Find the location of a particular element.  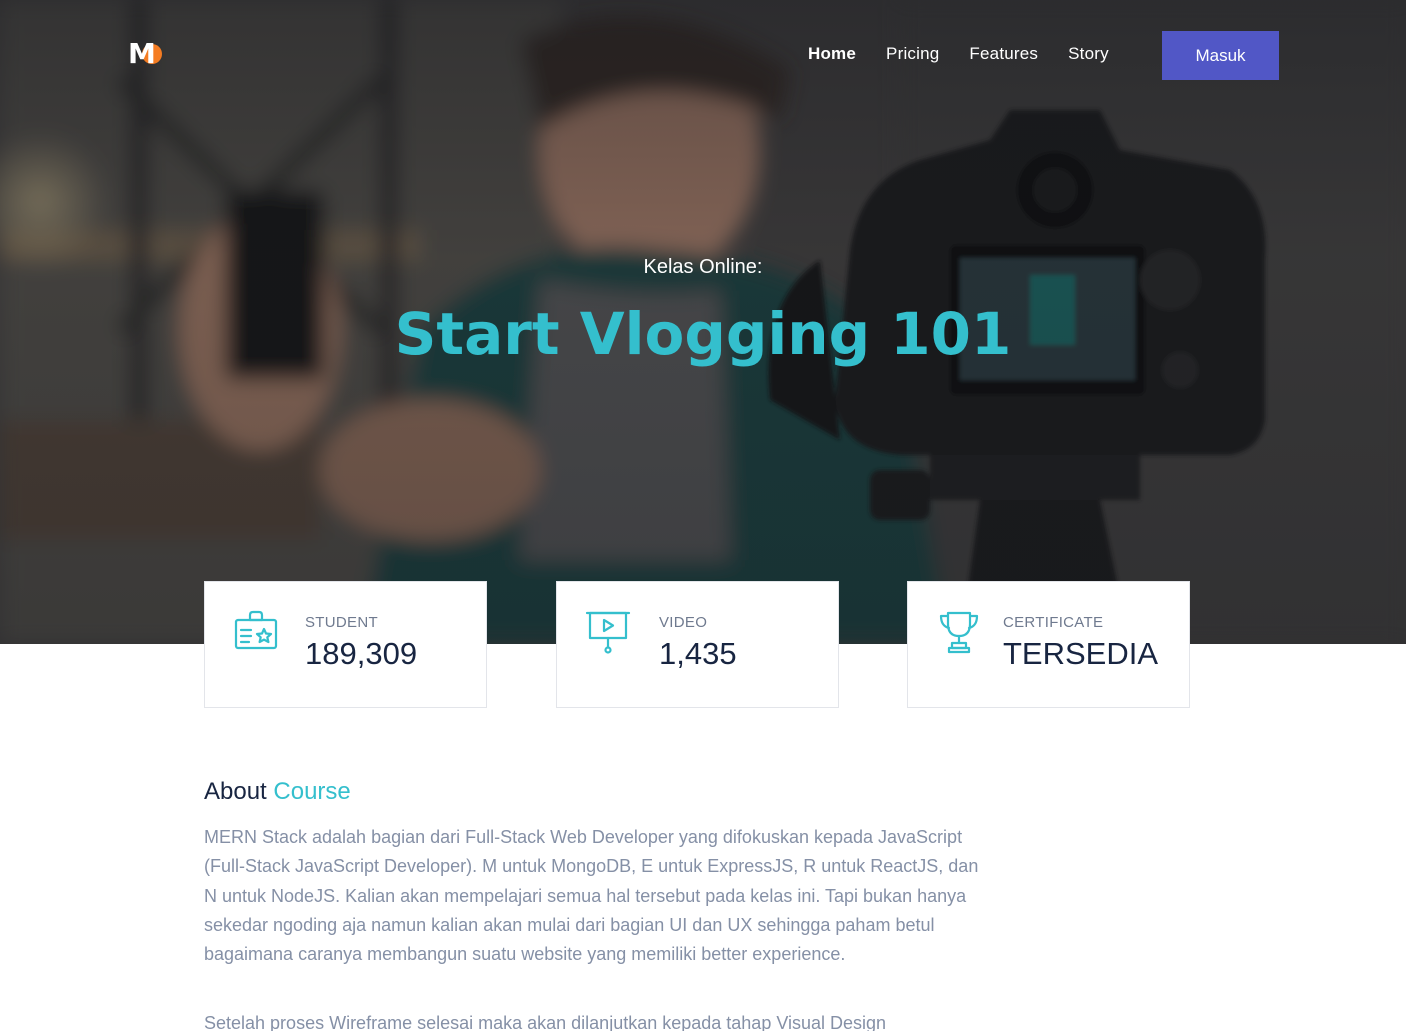

student-card-icon is located at coordinates (256, 630).